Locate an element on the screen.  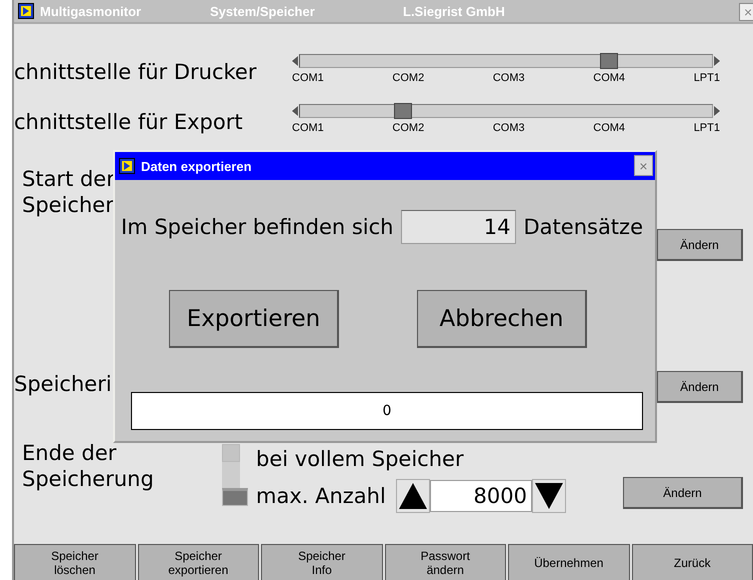
toolbar-button: Speicher Info is located at coordinates (321, 562).